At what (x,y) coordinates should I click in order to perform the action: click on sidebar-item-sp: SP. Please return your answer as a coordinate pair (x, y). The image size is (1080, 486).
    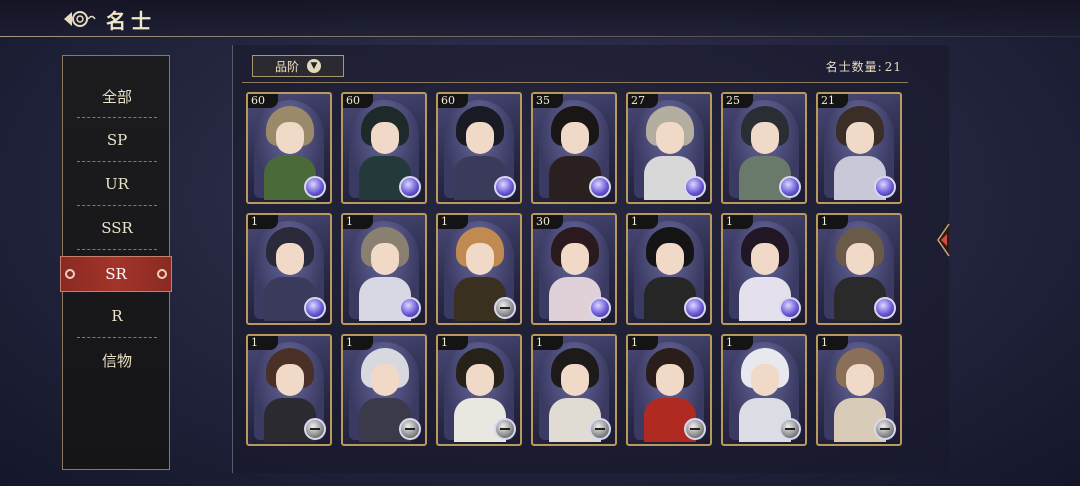
    Looking at the image, I should click on (117, 140).